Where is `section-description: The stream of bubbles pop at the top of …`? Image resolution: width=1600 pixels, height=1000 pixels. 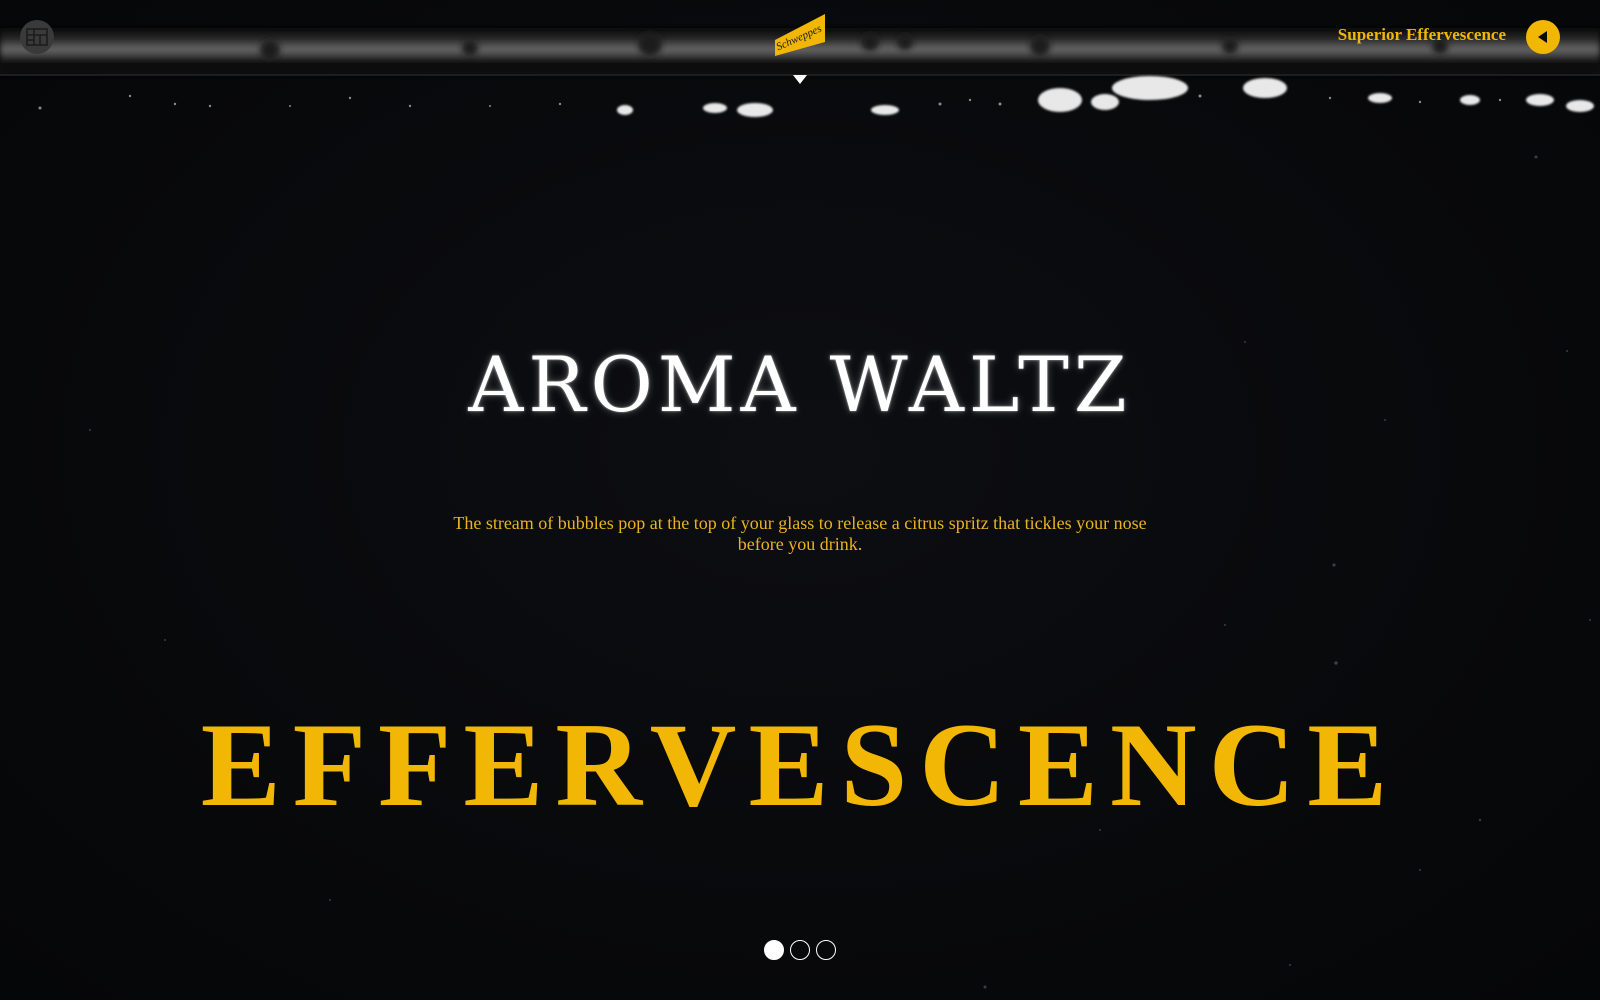
section-description: The stream of bubbles pop at the top of … is located at coordinates (800, 533).